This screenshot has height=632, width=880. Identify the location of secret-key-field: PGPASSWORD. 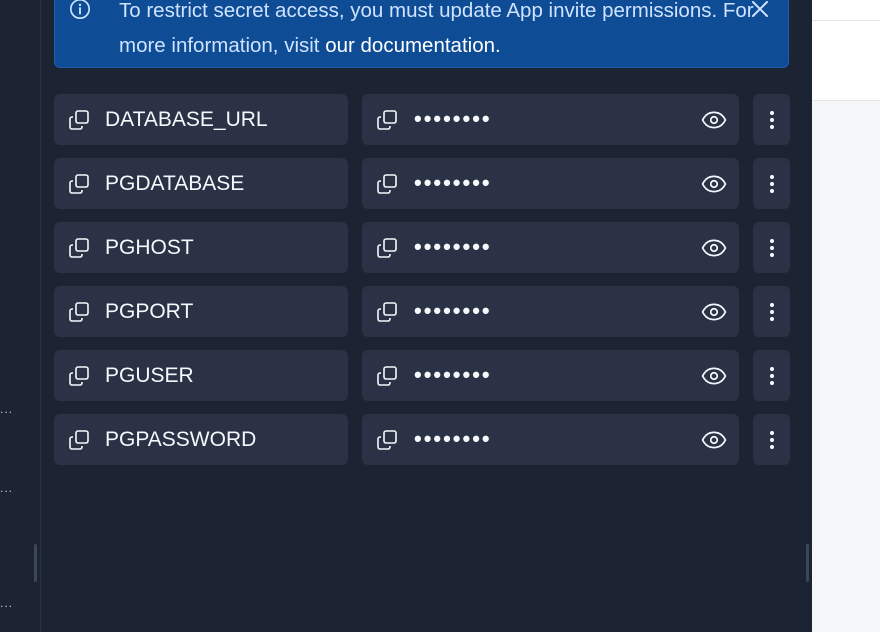
(201, 439).